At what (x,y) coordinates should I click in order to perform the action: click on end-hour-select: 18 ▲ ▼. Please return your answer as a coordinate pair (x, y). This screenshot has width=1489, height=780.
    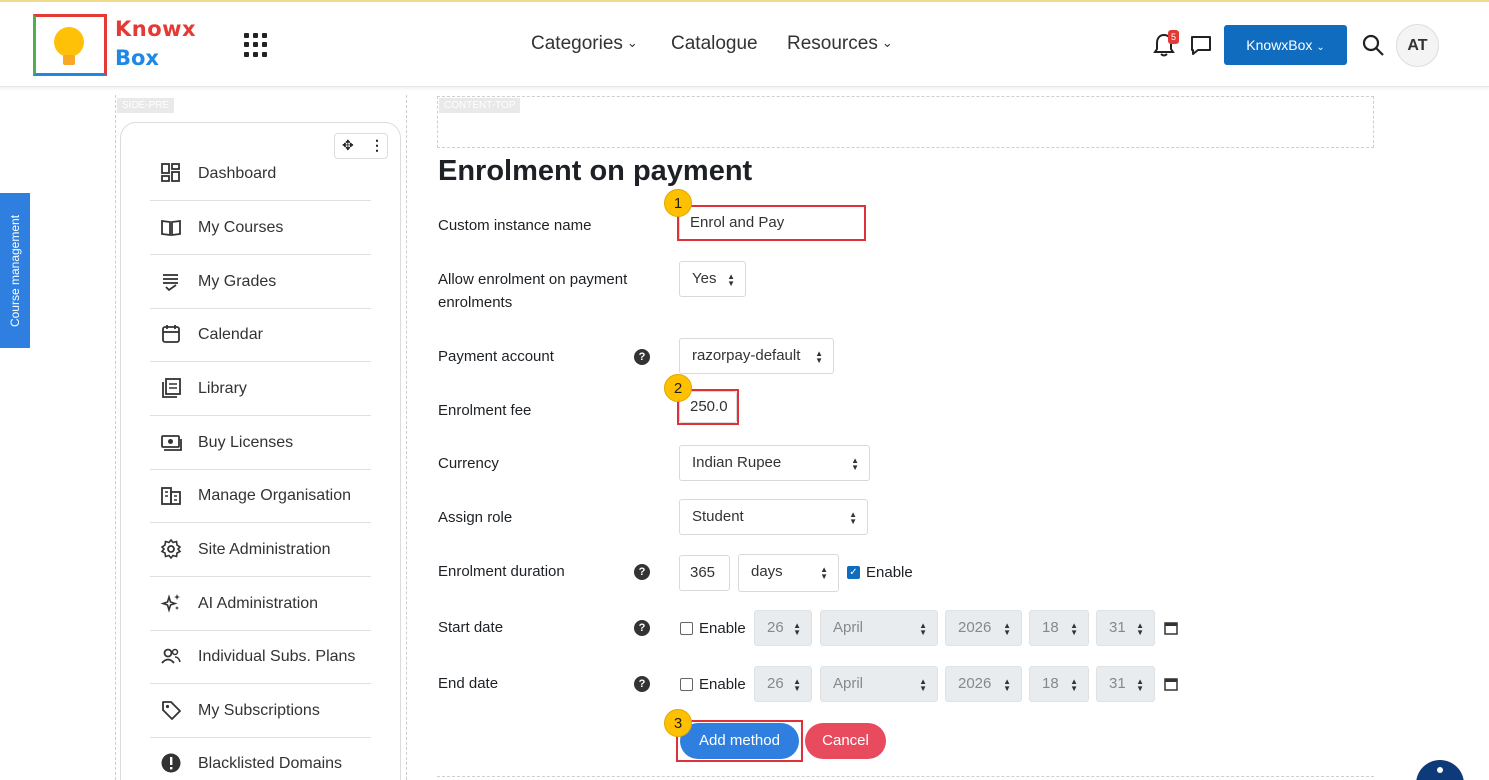
    Looking at the image, I should click on (1059, 684).